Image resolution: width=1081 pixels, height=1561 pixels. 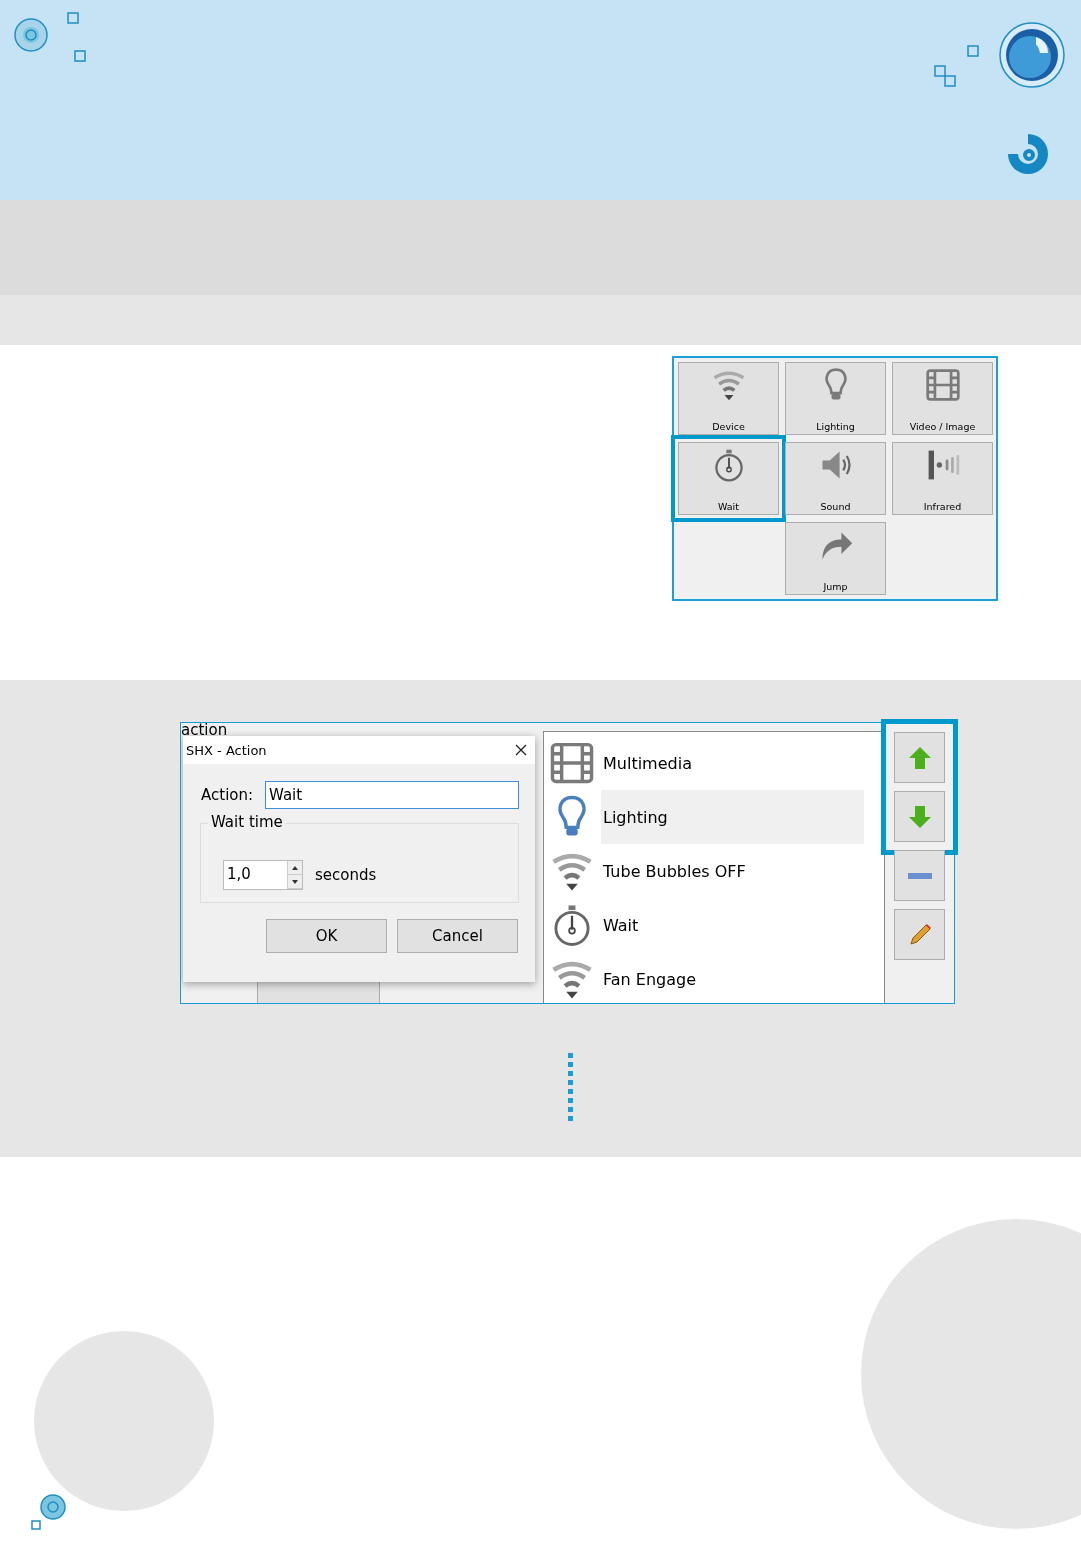 I want to click on action-tile: Video / Image, so click(x=942, y=398).